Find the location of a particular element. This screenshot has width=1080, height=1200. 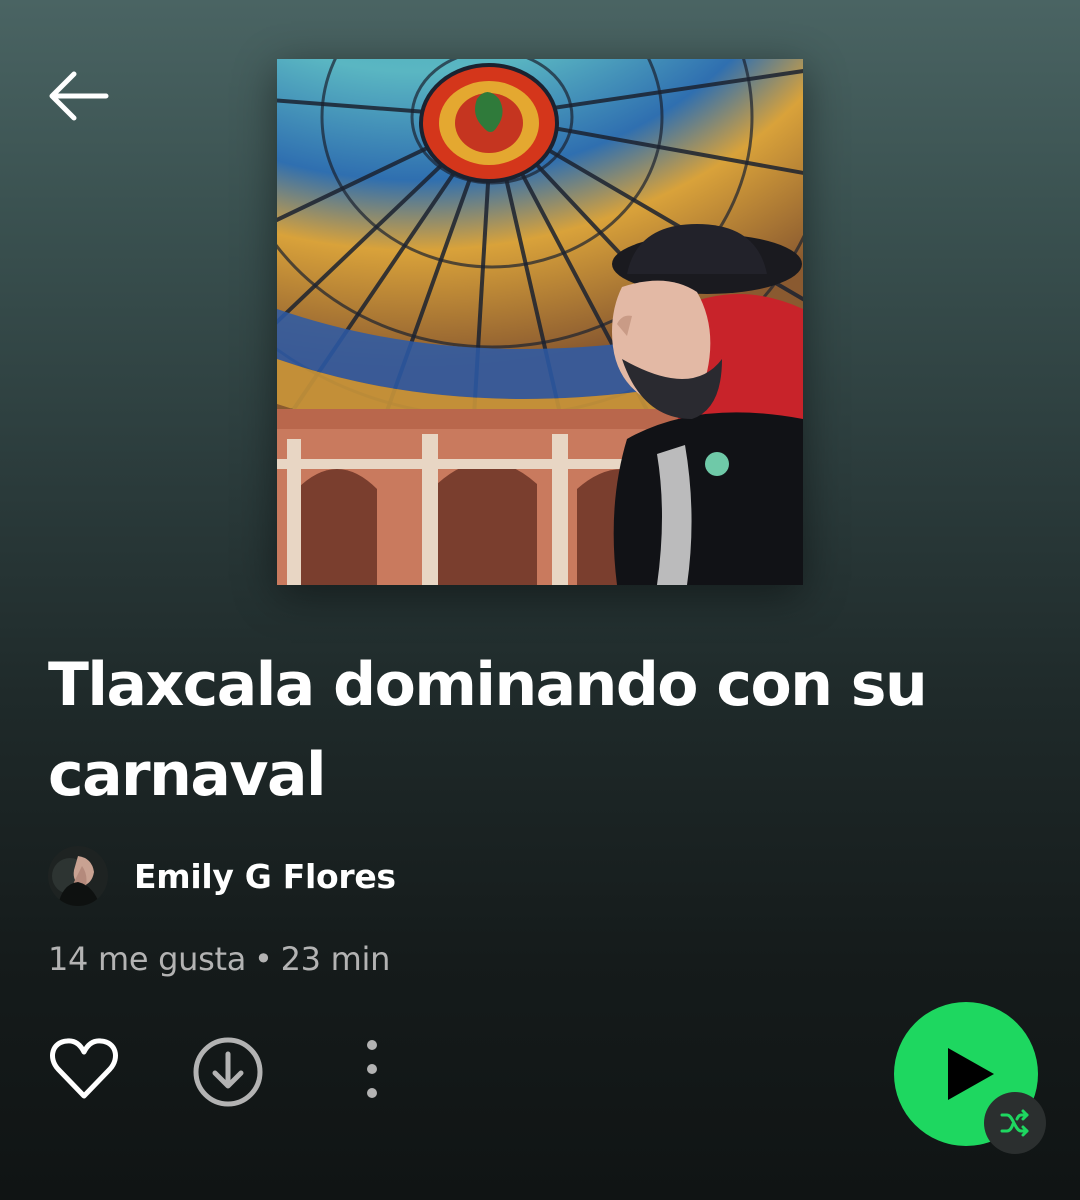

more-options-button is located at coordinates (372, 1069).